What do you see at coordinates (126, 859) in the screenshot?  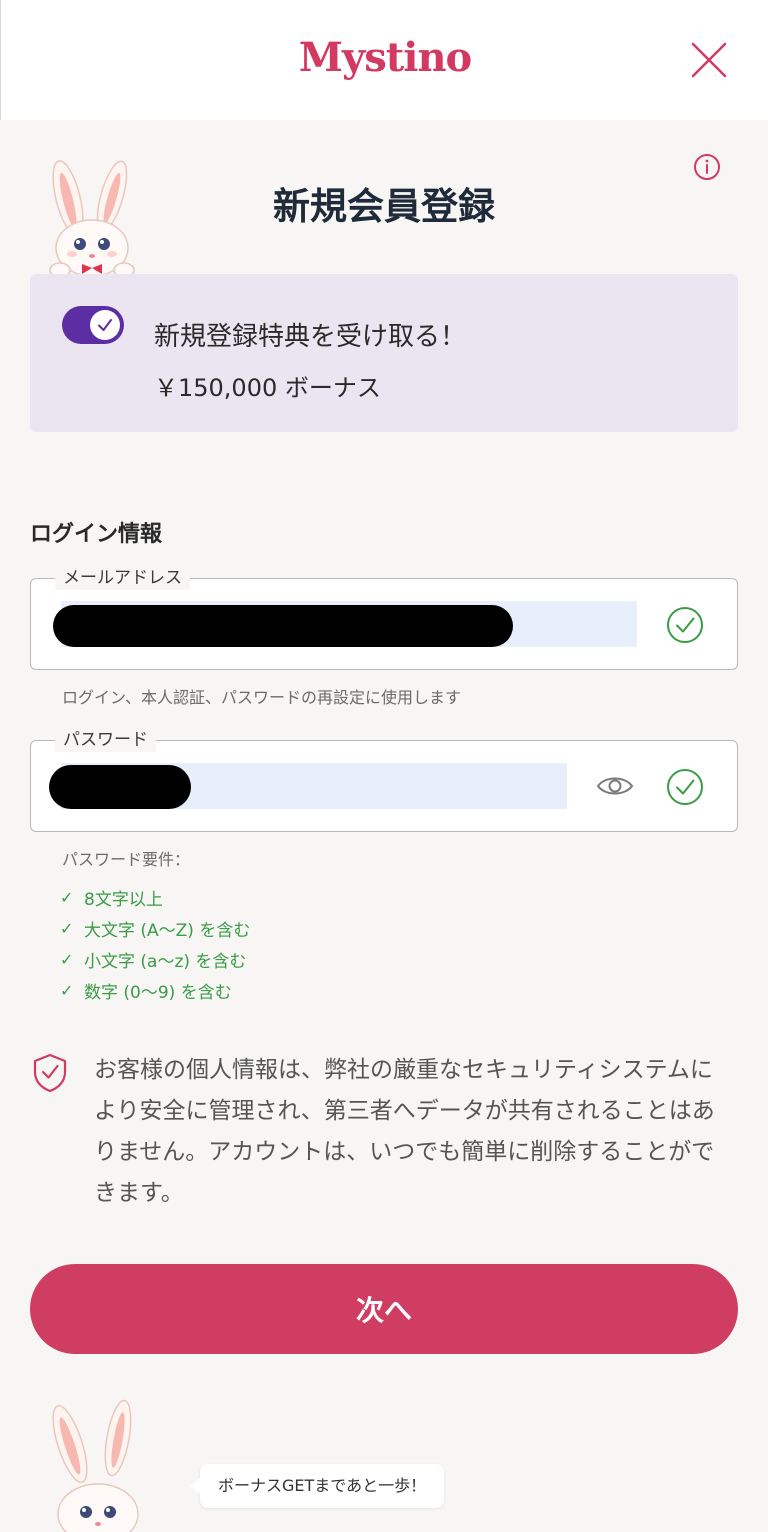 I see `password-requirements-title: パスワード要件：` at bounding box center [126, 859].